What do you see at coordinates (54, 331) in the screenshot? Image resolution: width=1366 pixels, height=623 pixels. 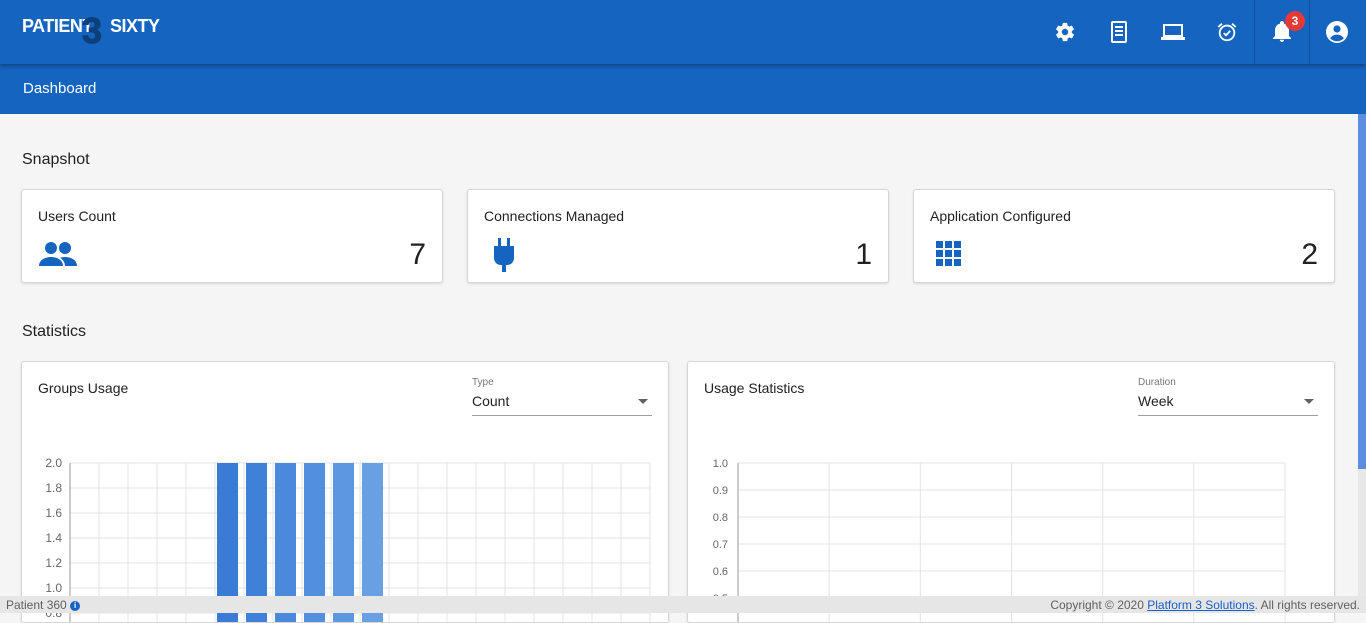 I see `statistics-section-title: Statistics` at bounding box center [54, 331].